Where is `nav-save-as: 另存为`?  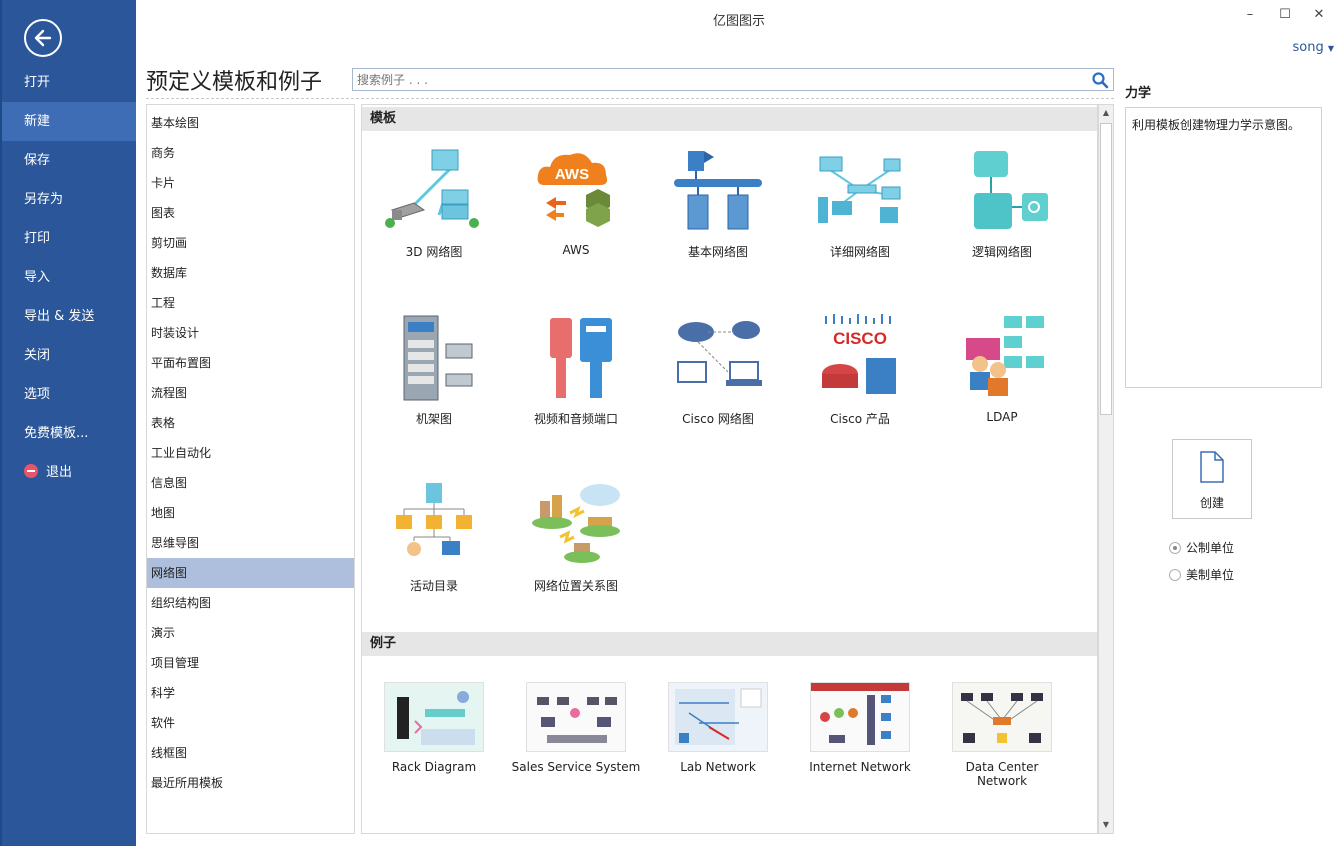 nav-save-as: 另存为 is located at coordinates (69, 199).